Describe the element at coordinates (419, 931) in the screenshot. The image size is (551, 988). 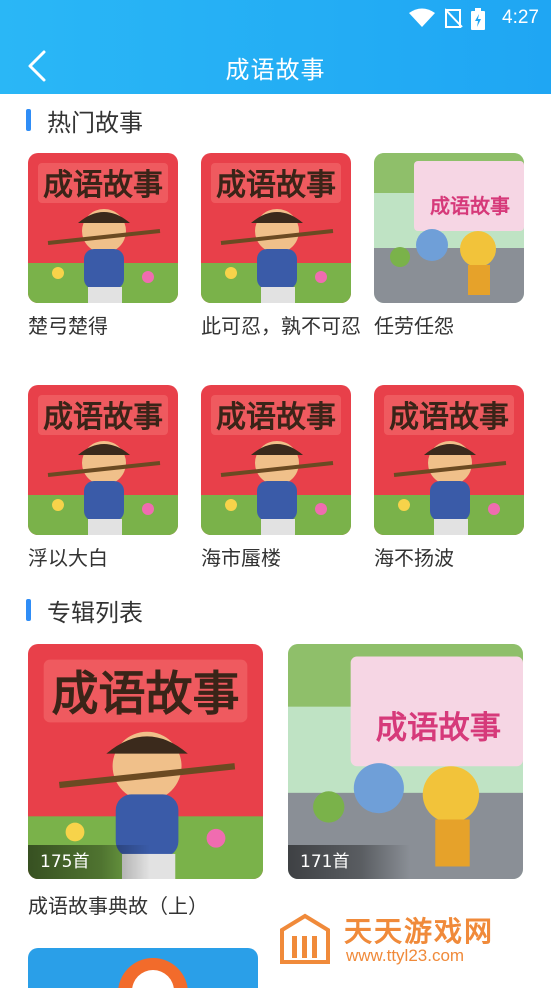
I see `watermark-brand: 天天游戏网` at that location.